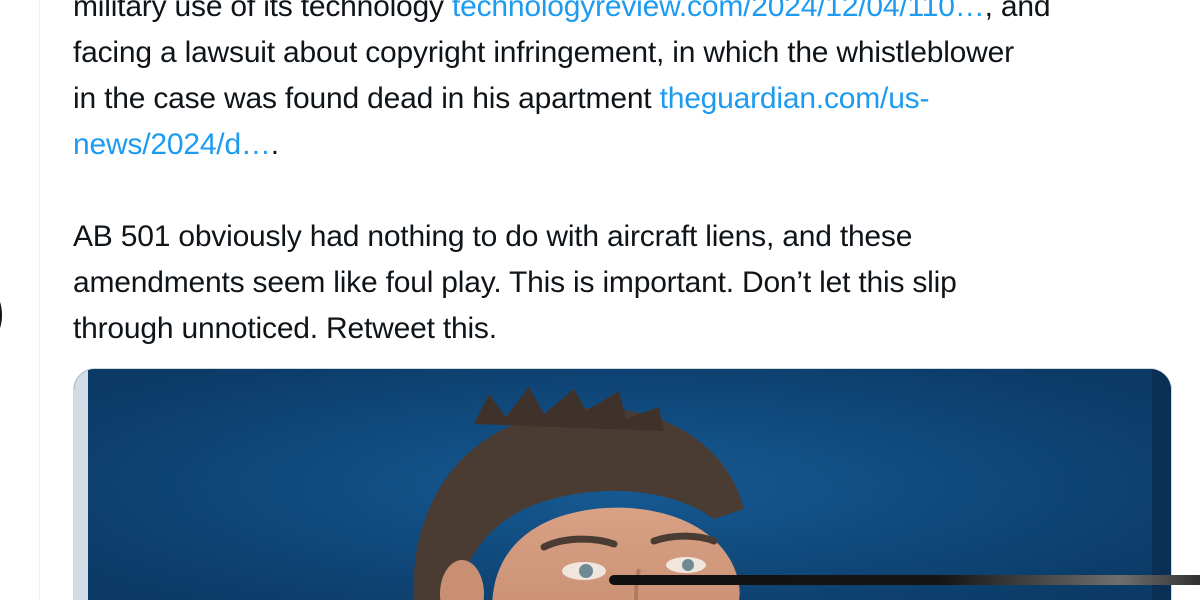 This screenshot has width=1200, height=600. Describe the element at coordinates (795, 98) in the screenshot. I see `theguardian-link: theguardian.com/us-` at that location.